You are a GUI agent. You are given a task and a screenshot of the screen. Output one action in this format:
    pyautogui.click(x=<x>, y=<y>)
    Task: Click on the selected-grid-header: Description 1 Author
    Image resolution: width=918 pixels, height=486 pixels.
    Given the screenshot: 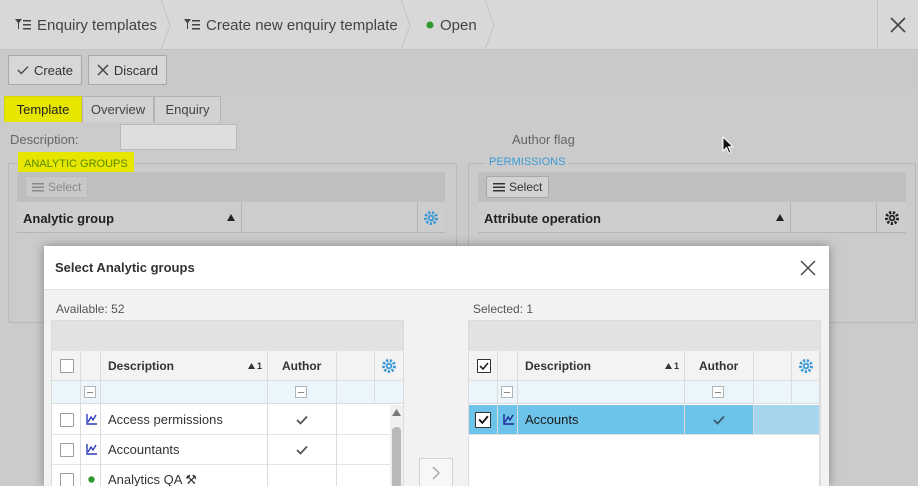 What is the action you would take?
    pyautogui.click(x=644, y=366)
    